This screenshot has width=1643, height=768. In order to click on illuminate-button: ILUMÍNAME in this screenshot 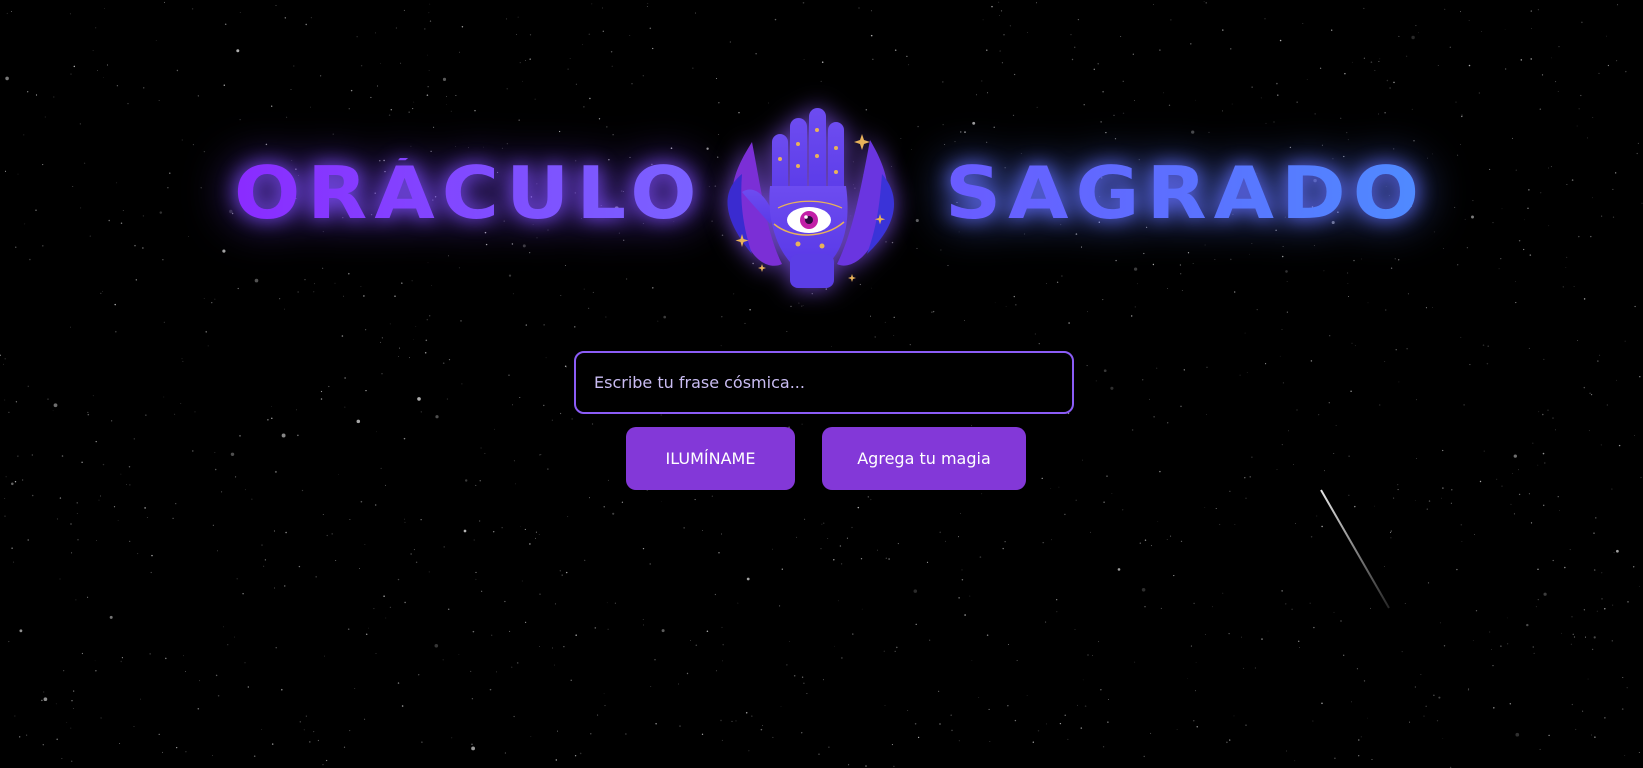, I will do `click(710, 458)`.